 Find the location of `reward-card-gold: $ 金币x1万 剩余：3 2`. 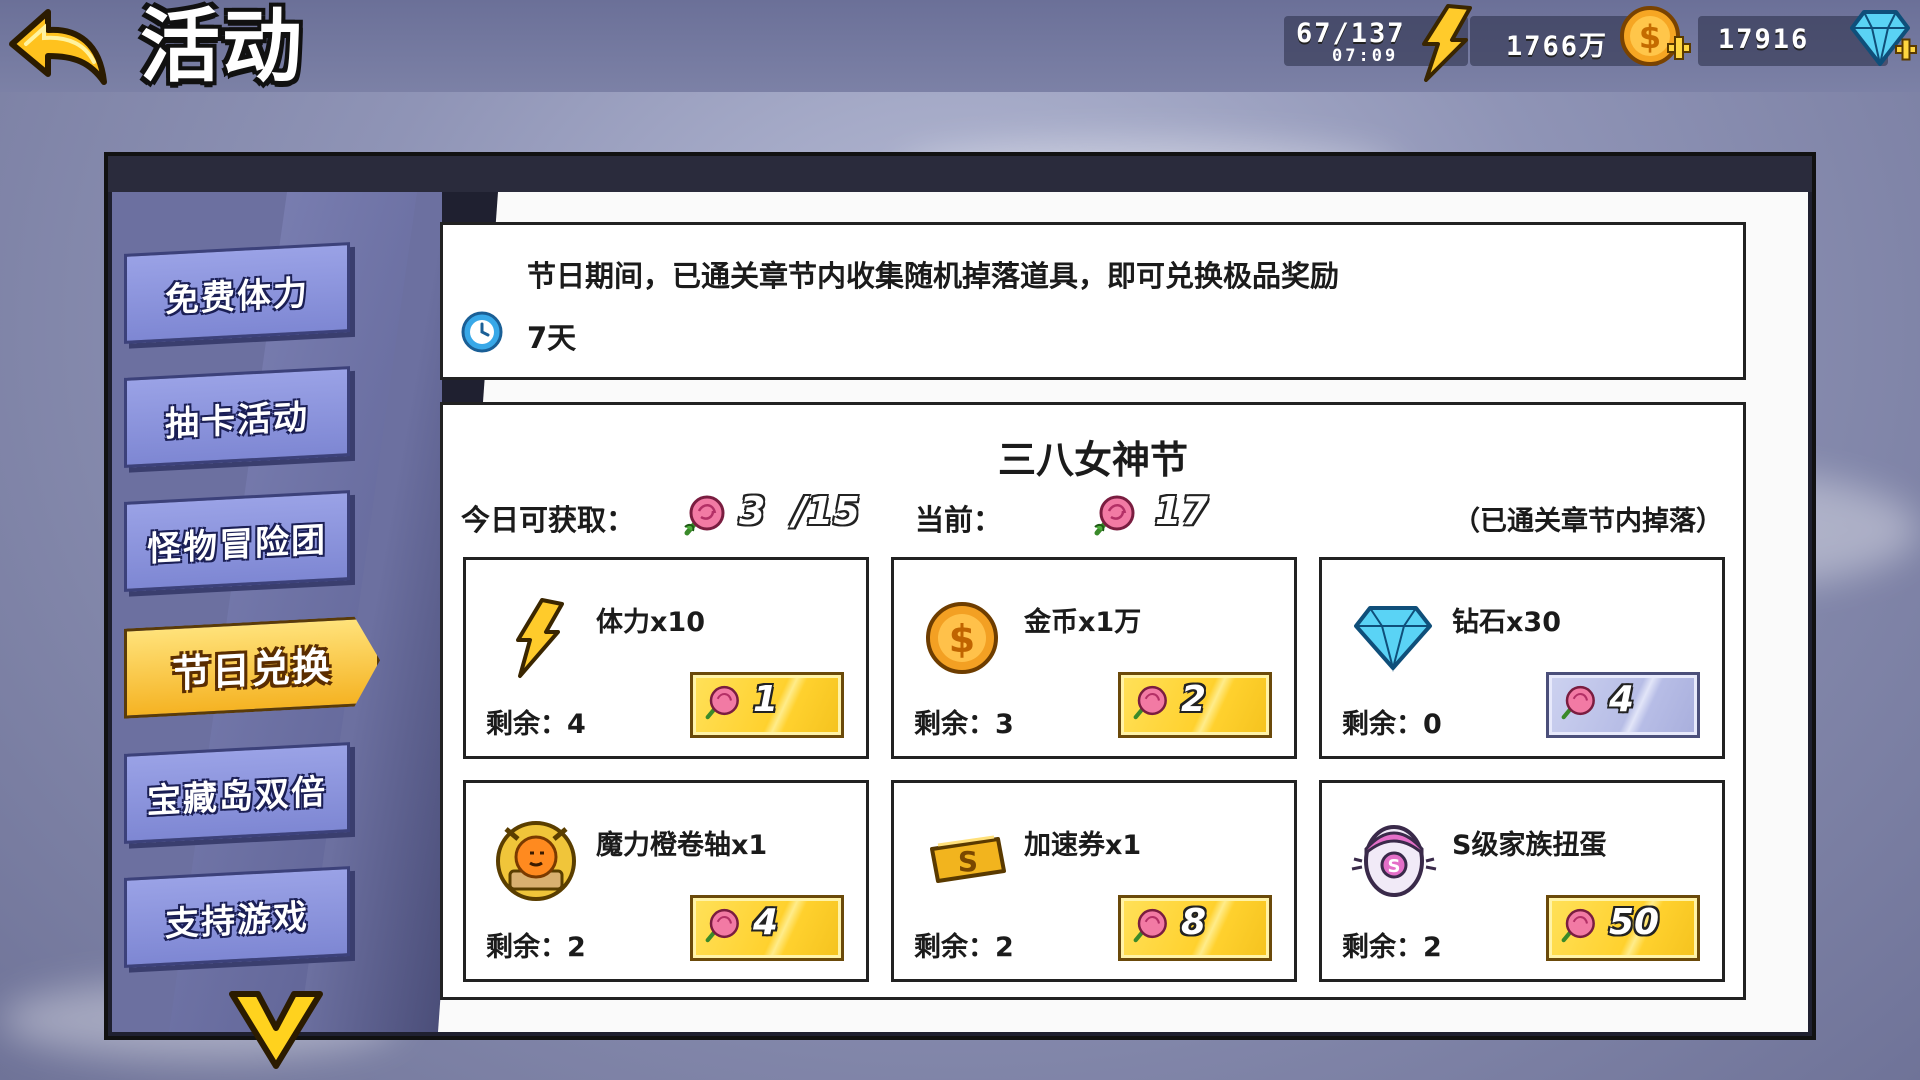

reward-card-gold: $ 金币x1万 剩余：3 2 is located at coordinates (1094, 658).